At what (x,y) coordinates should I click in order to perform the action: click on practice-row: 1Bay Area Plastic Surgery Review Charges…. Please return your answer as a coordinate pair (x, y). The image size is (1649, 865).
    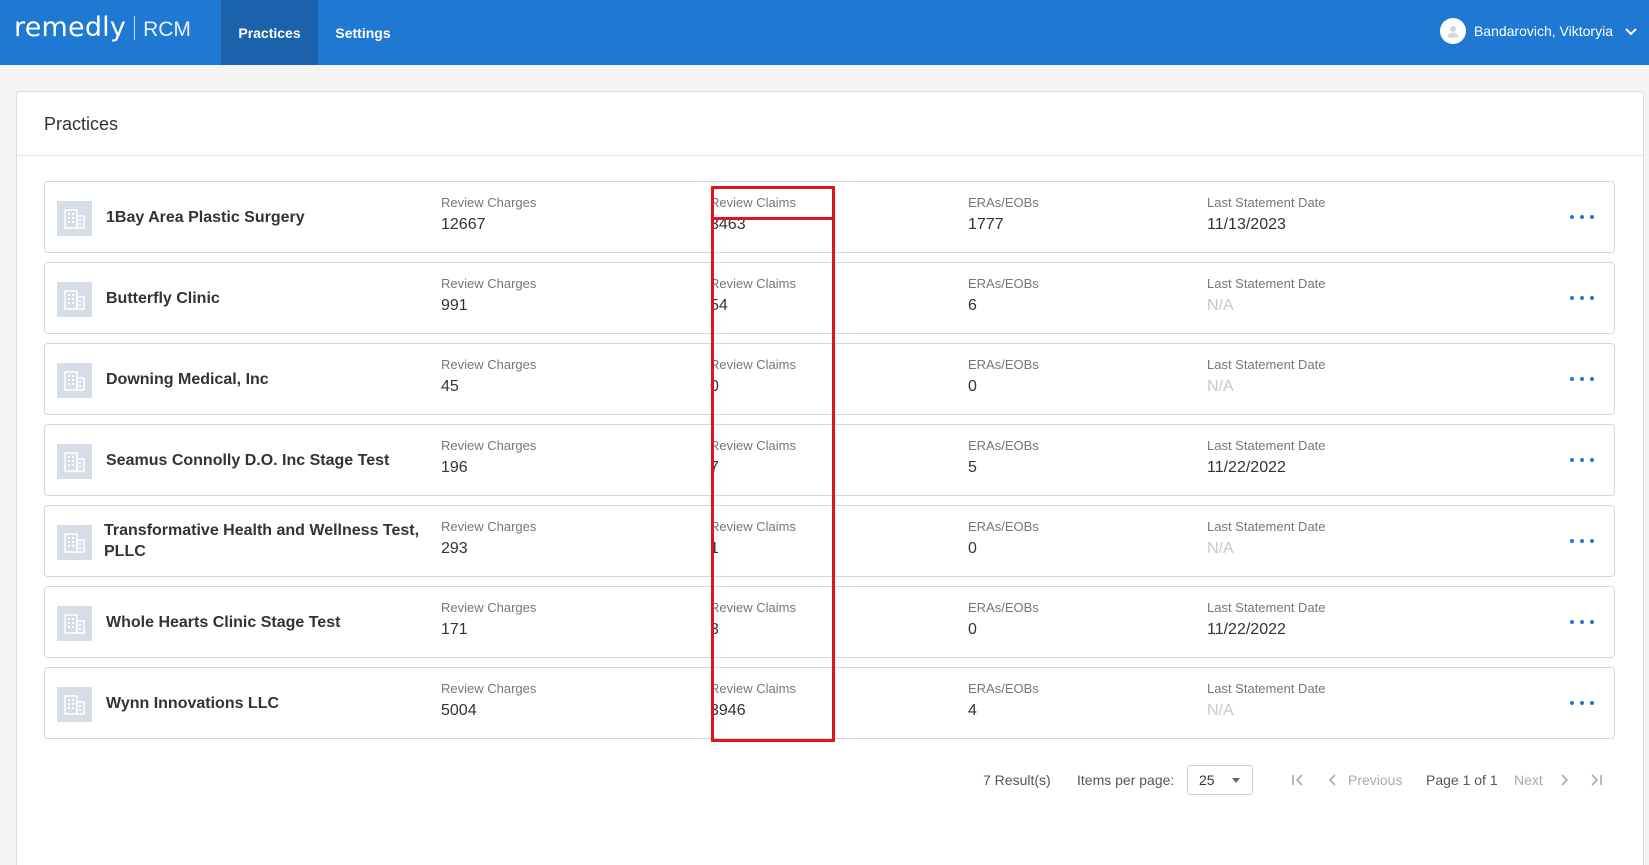
    Looking at the image, I should click on (829, 217).